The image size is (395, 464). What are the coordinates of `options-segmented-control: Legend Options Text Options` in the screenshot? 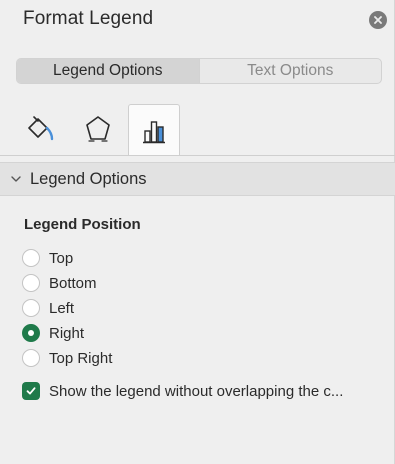 It's located at (199, 71).